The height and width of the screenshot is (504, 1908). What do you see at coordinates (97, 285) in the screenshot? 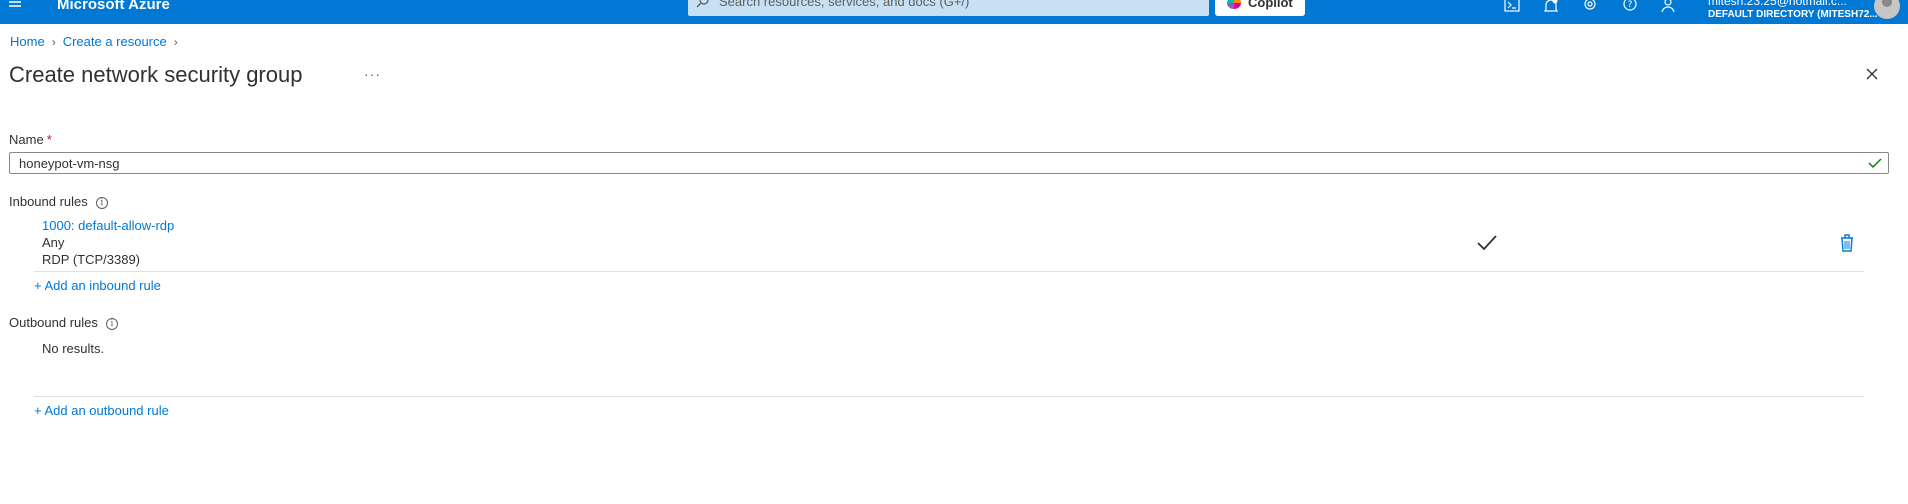
I see `add-inbound-rule-link: + Add an inbound rule` at bounding box center [97, 285].